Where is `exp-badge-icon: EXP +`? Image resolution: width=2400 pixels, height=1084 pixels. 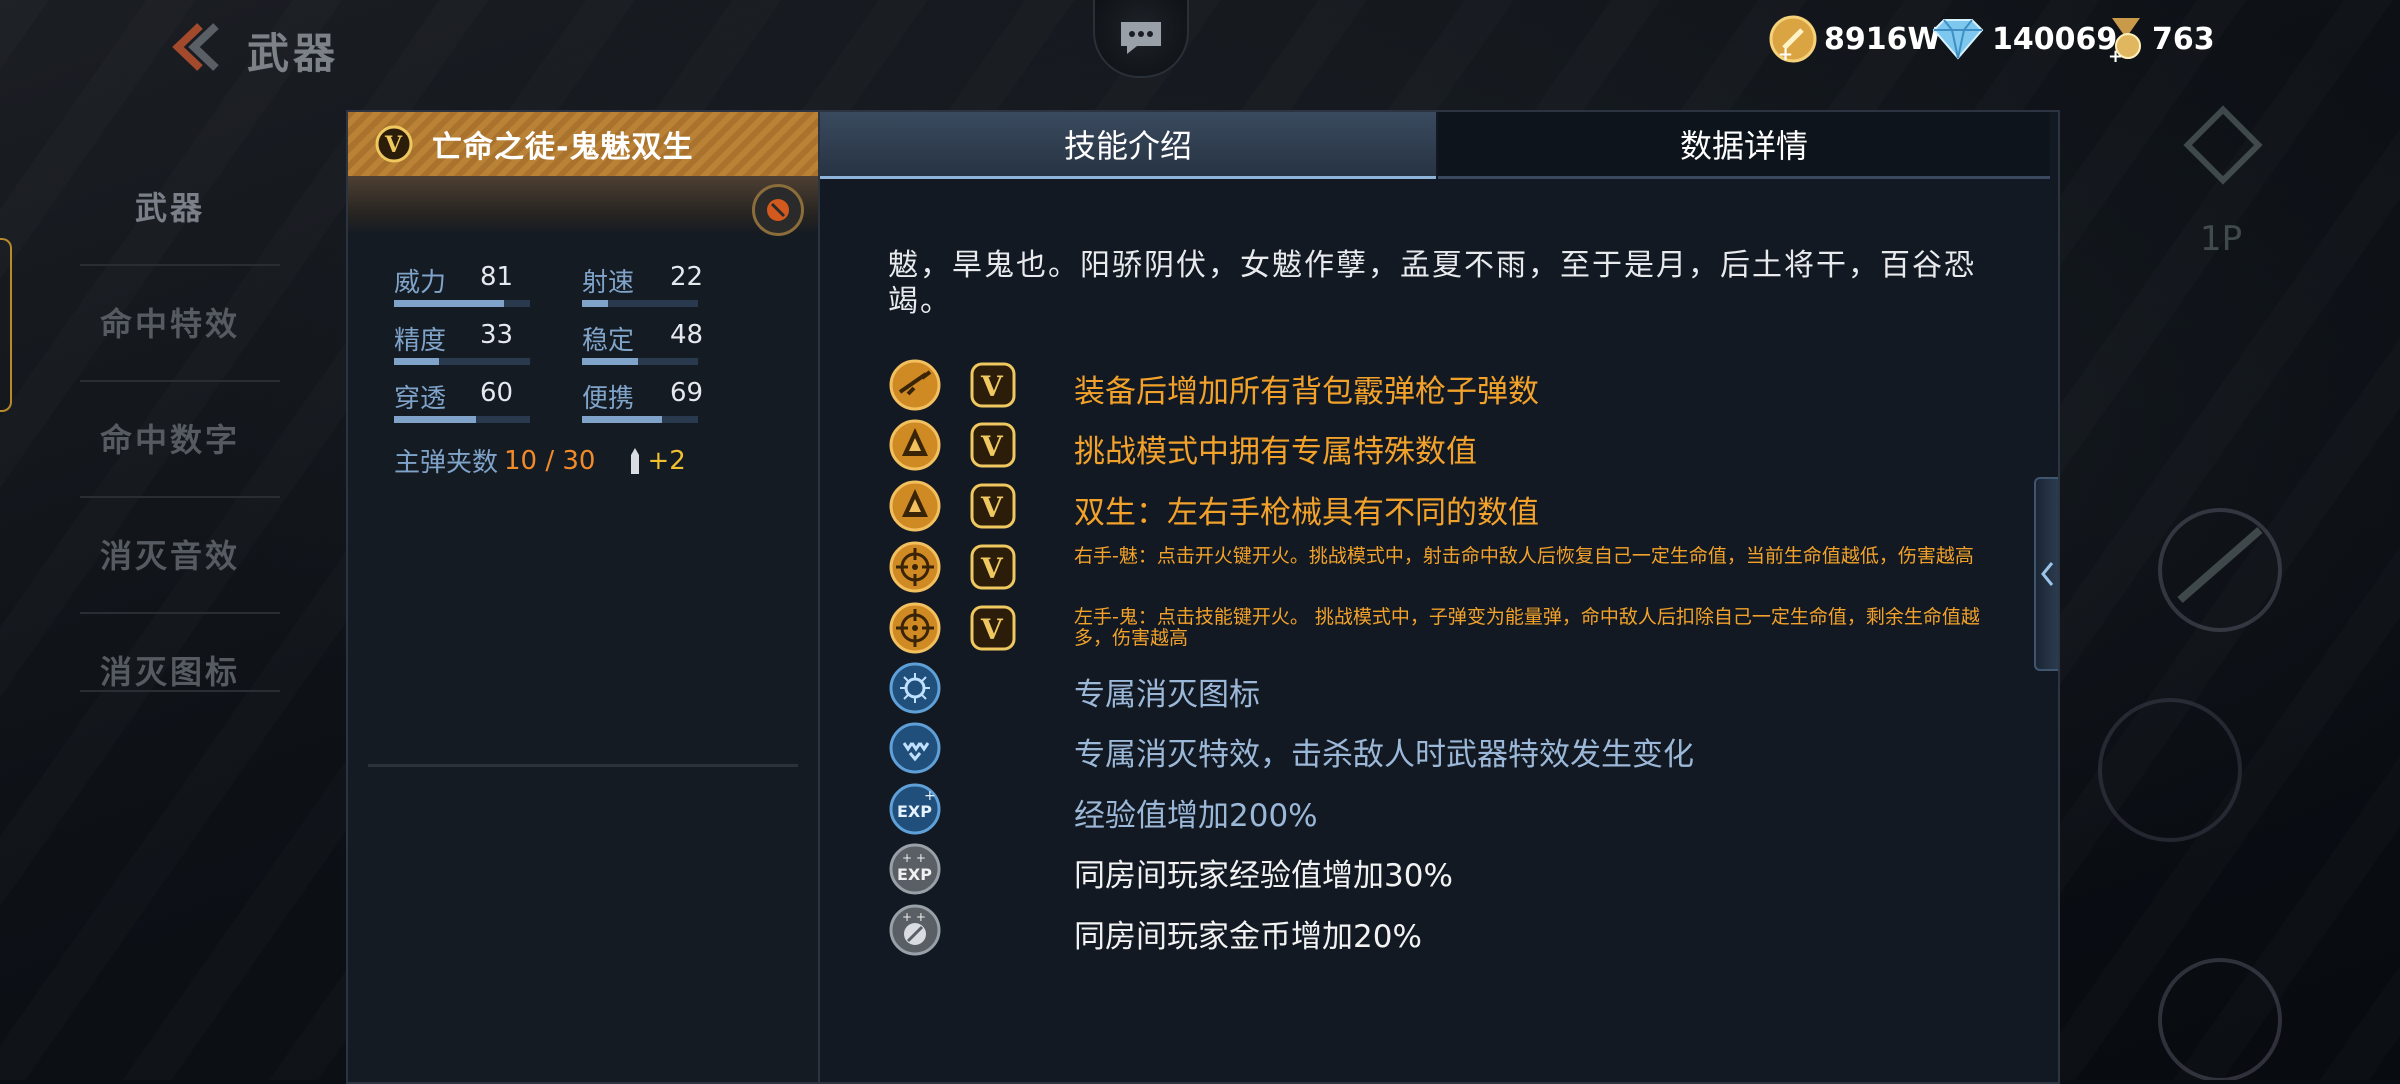
exp-badge-icon: EXP + is located at coordinates (915, 809).